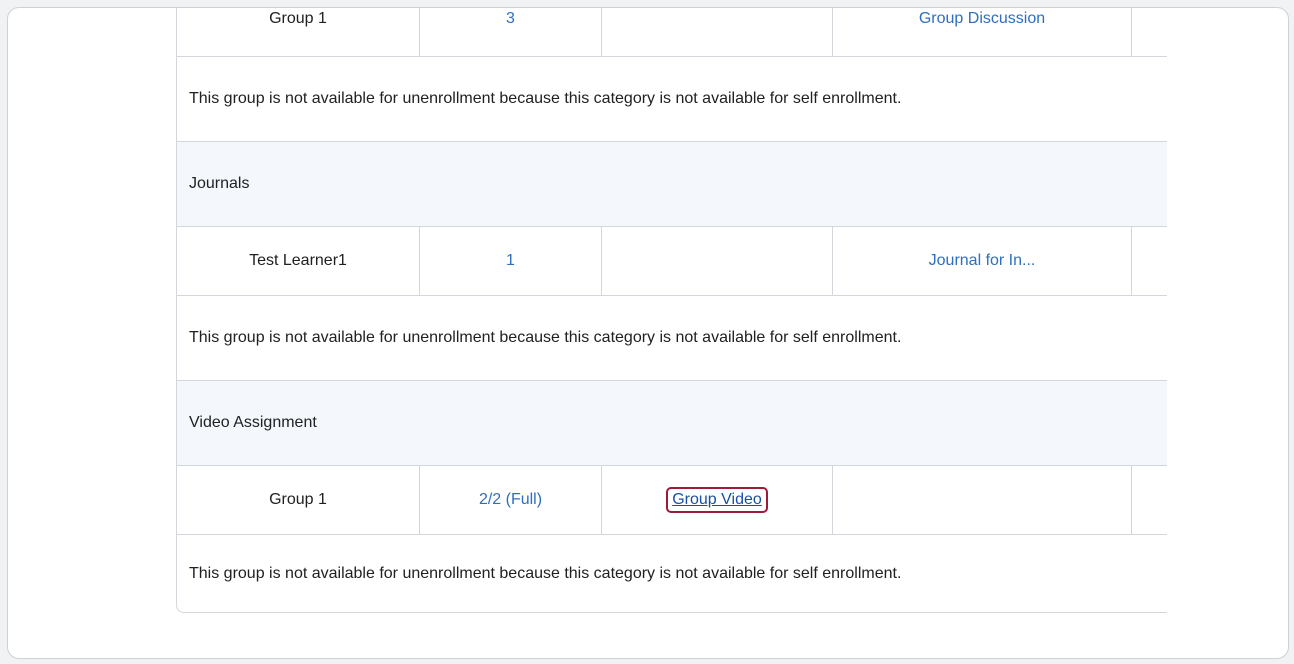 The width and height of the screenshot is (1294, 664). What do you see at coordinates (510, 19) in the screenshot?
I see `members-link: 3` at bounding box center [510, 19].